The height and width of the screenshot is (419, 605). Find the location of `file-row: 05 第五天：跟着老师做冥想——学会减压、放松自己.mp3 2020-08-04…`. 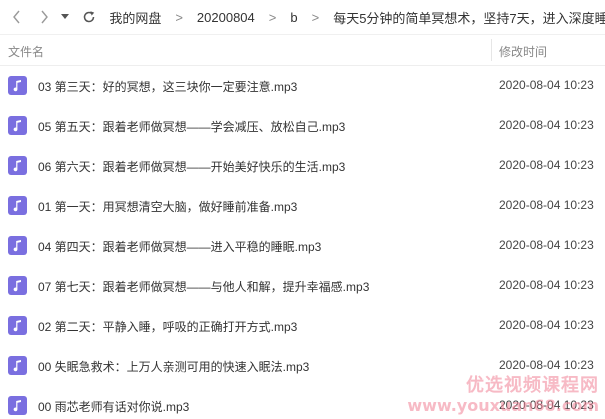

file-row: 05 第五天：跟着老师做冥想——学会减压、放松自己.mp3 2020-08-04… is located at coordinates (302, 126).